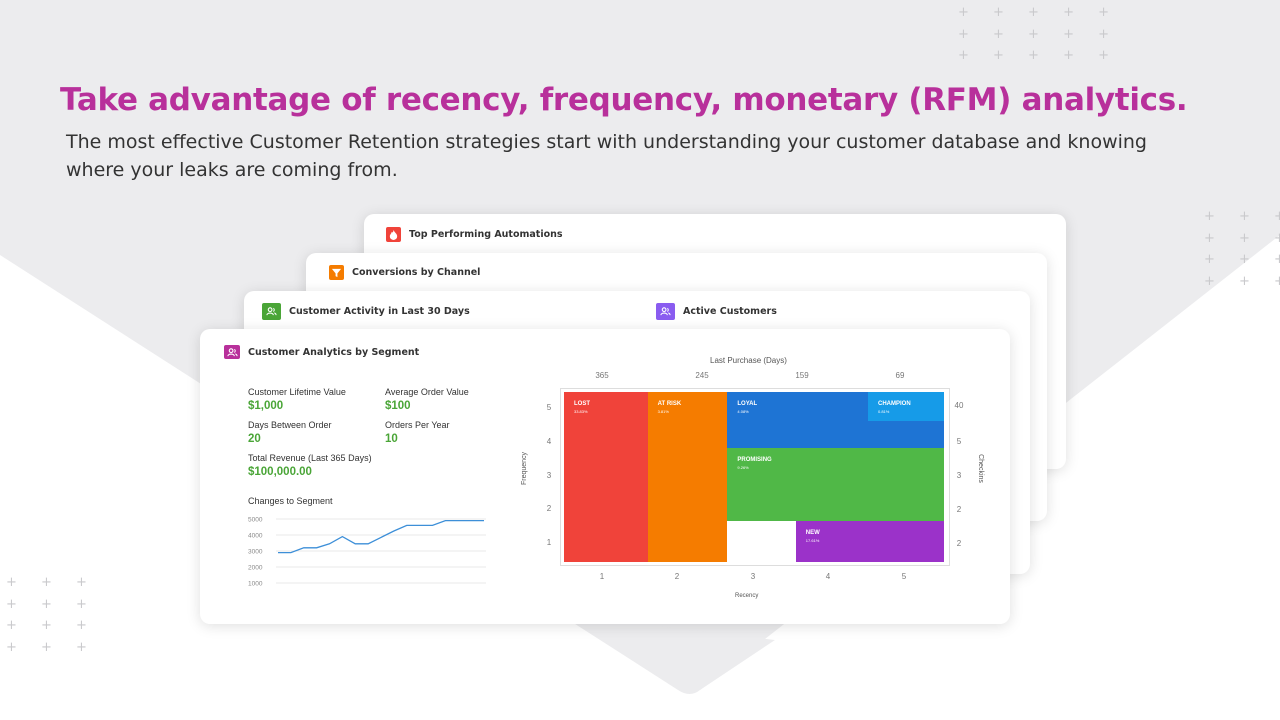 The width and height of the screenshot is (1280, 720). I want to click on orders-per-year-value: 10, so click(391, 439).